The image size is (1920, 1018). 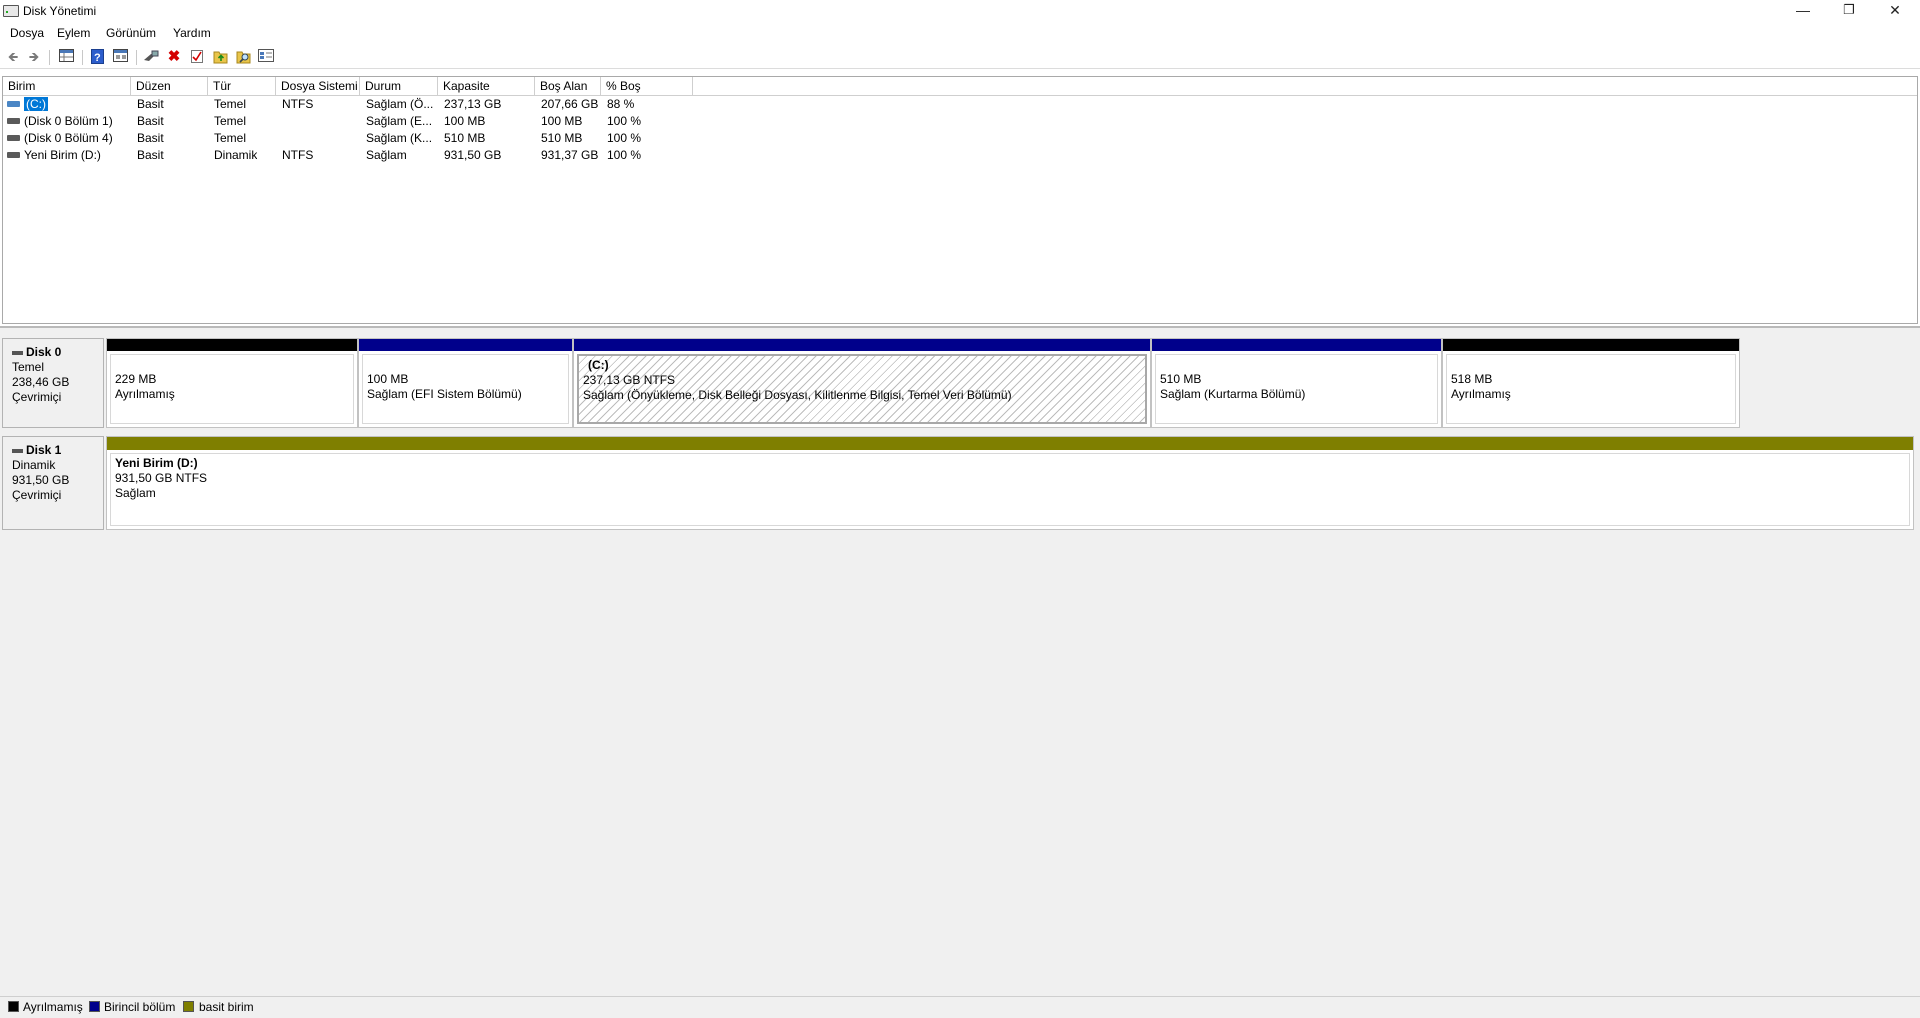 I want to click on delete-icon: ✖, so click(x=174, y=57).